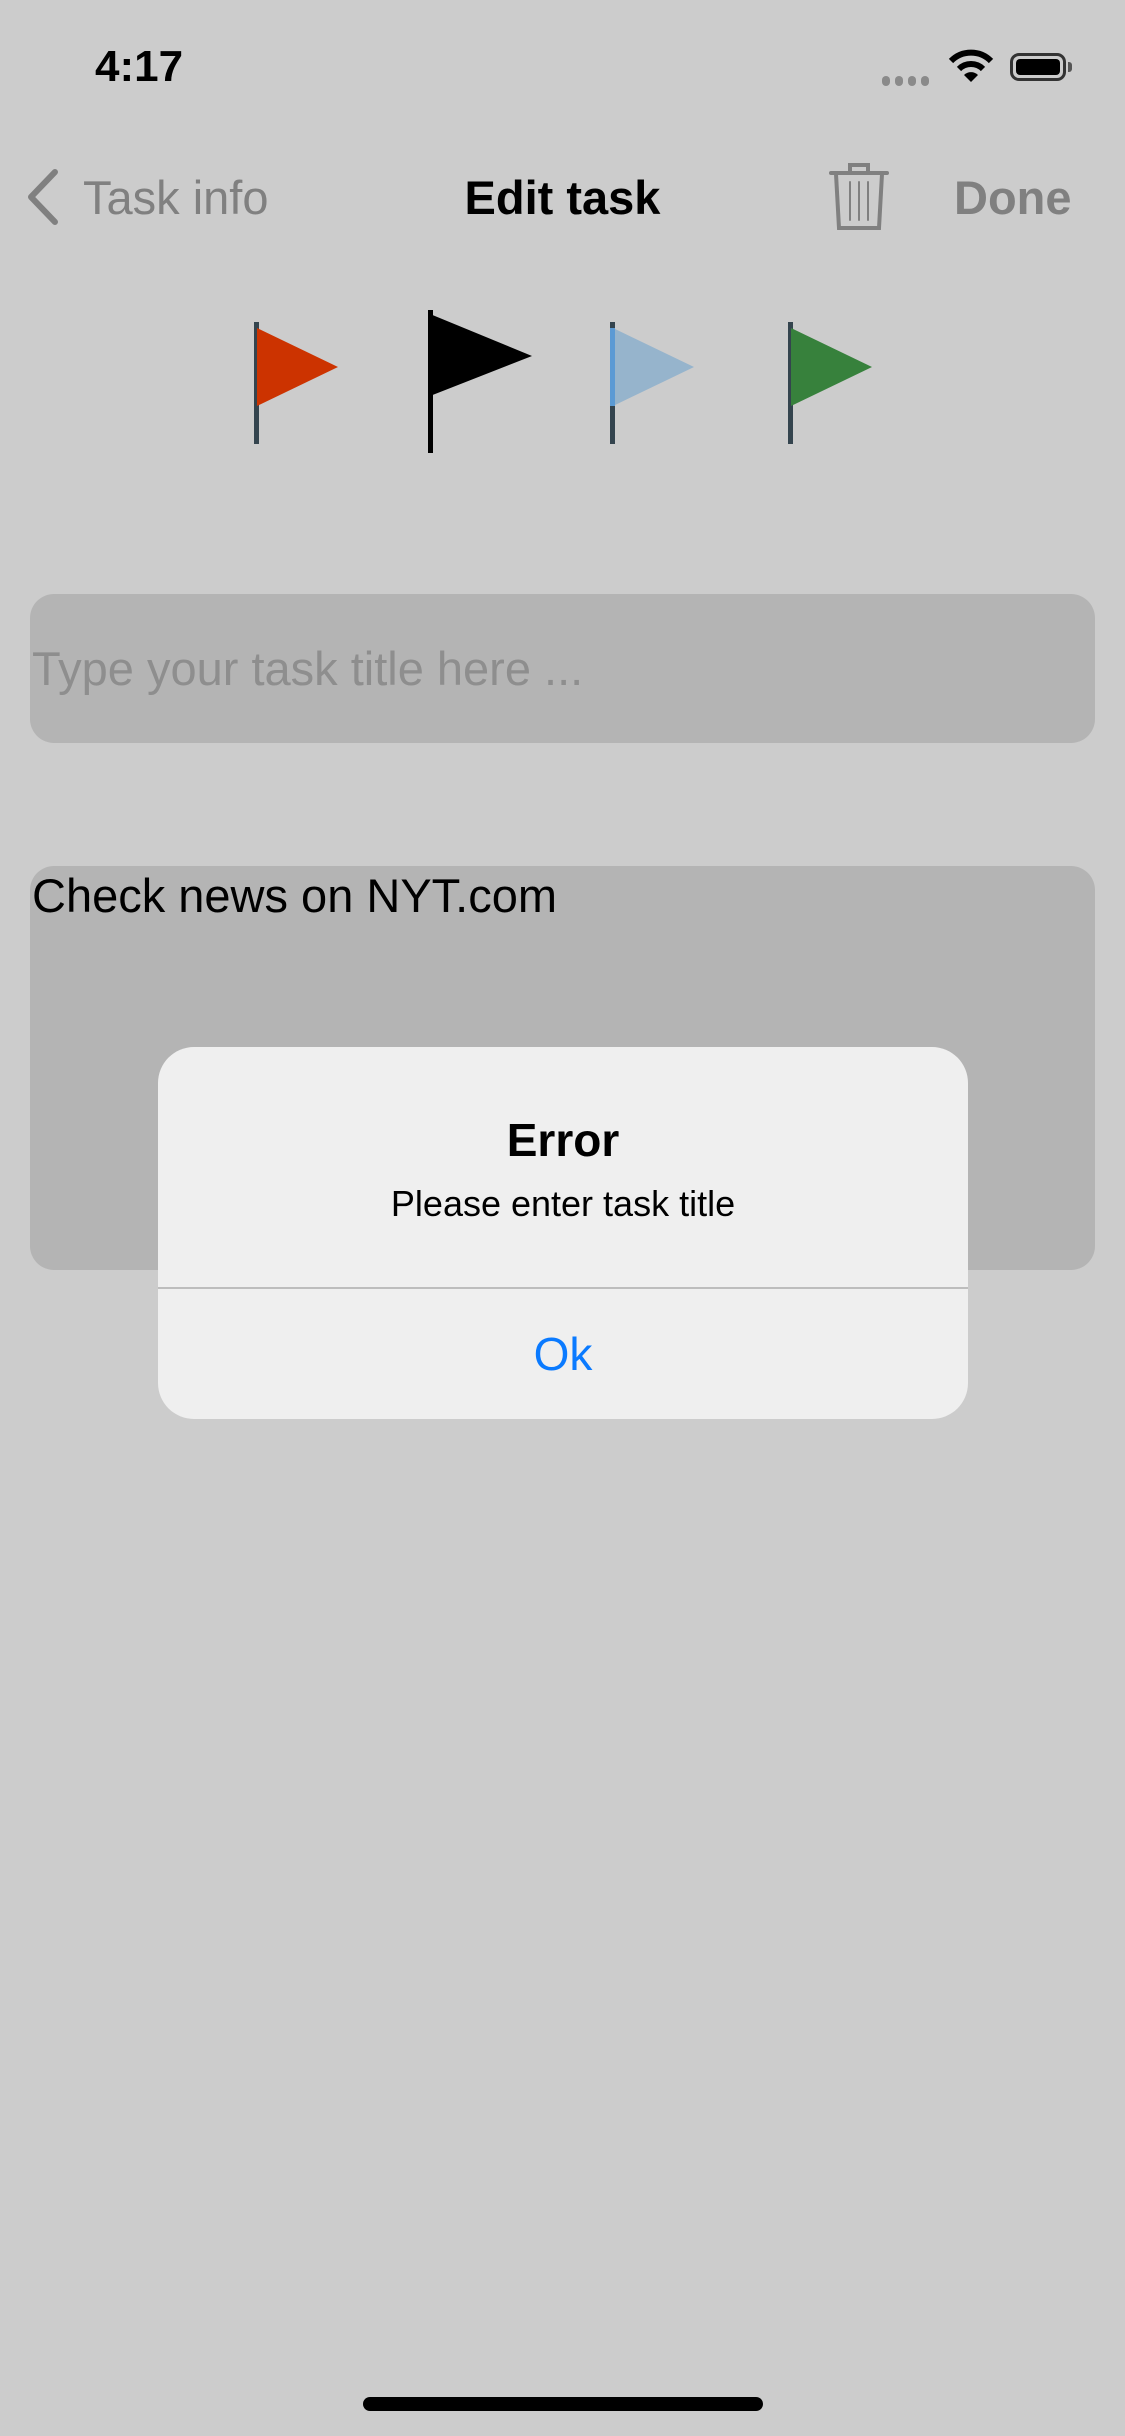  Describe the element at coordinates (563, 1203) in the screenshot. I see `alert-message: Please enter task title` at that location.